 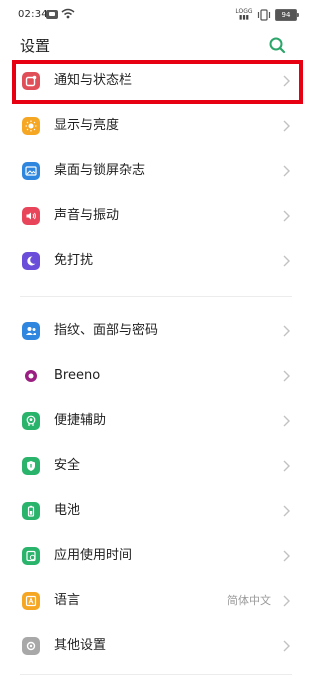 I want to click on sun-icon, so click(x=31, y=126).